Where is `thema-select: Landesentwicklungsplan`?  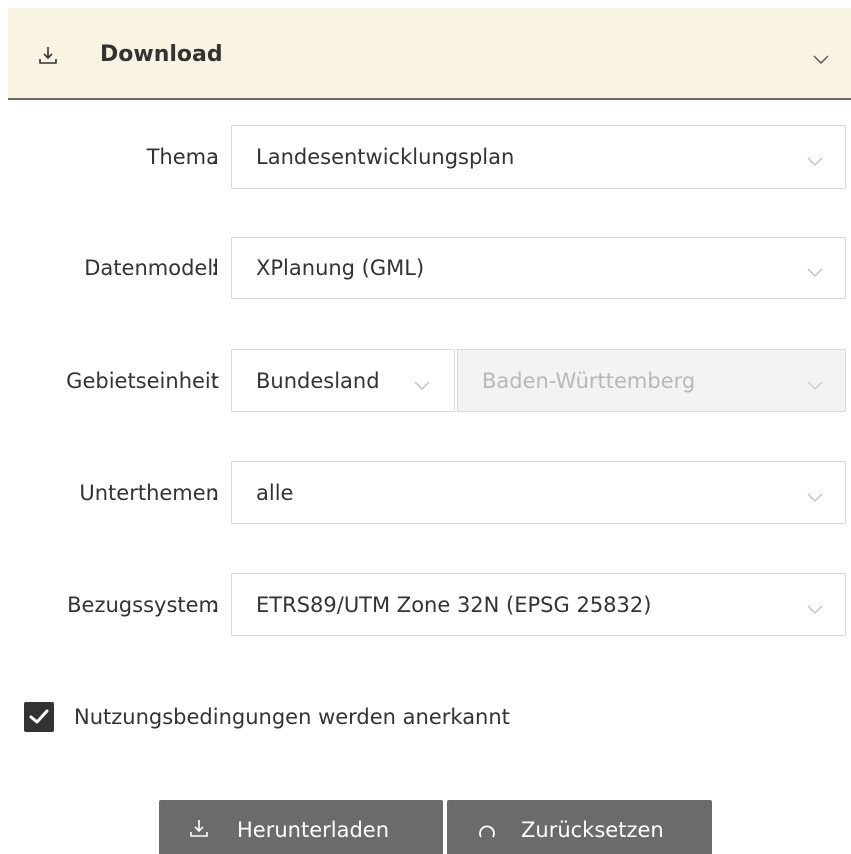
thema-select: Landesentwicklungsplan is located at coordinates (538, 157).